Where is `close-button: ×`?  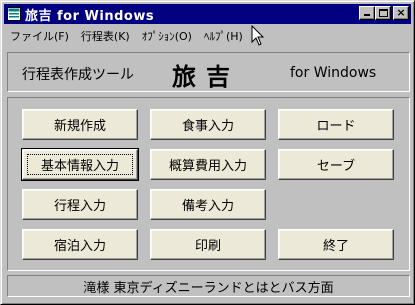 close-button: × is located at coordinates (401, 13).